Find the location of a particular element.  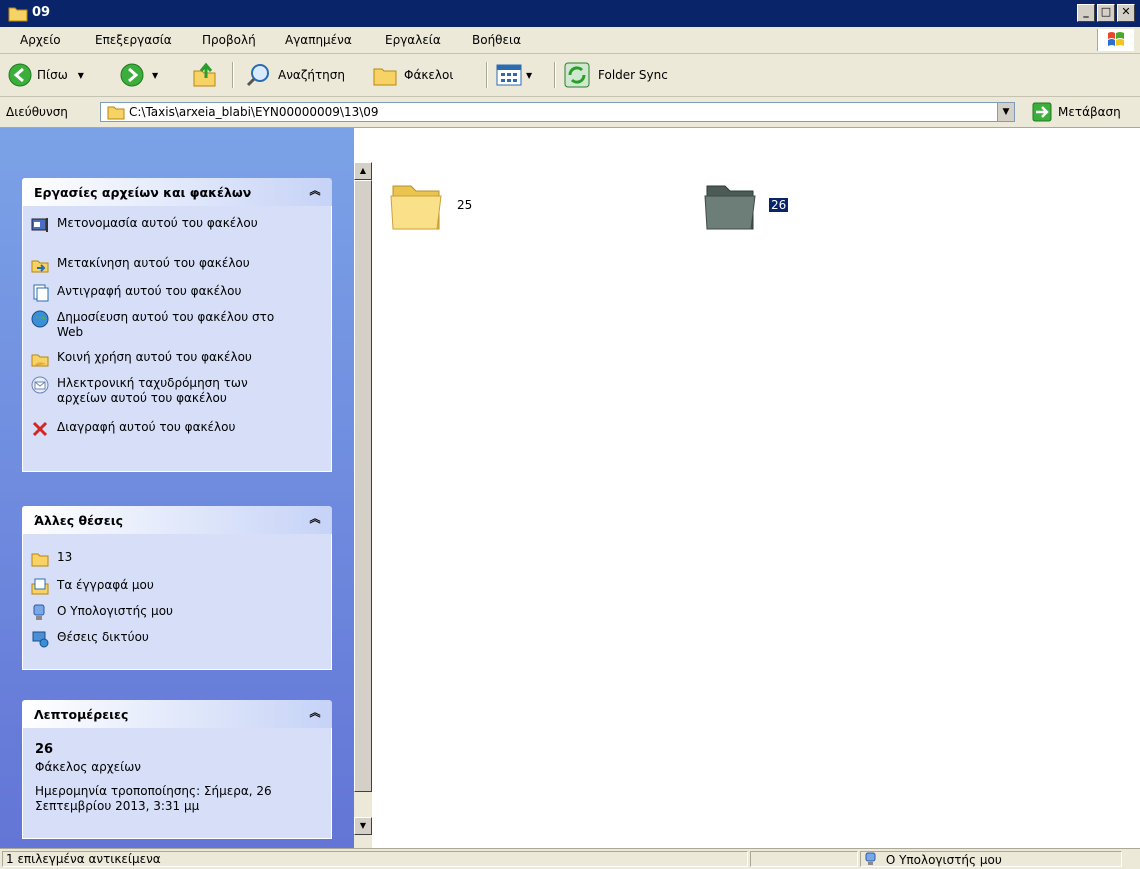

details-title: Λεπτομέρειες is located at coordinates (81, 714).